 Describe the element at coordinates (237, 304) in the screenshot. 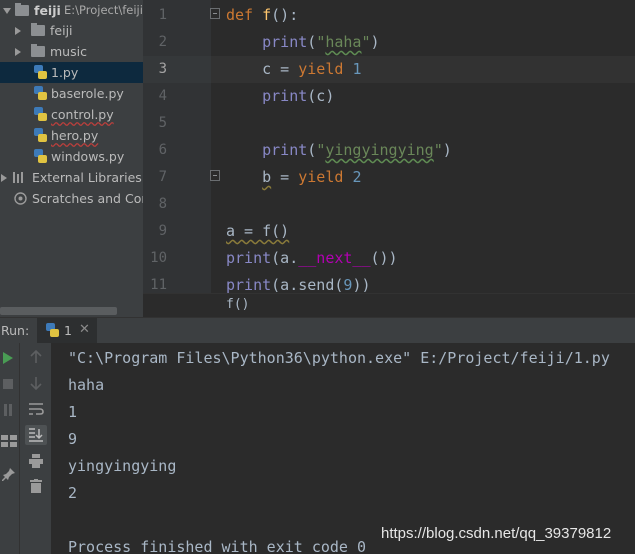

I see `breadcrumb-item: f()` at that location.